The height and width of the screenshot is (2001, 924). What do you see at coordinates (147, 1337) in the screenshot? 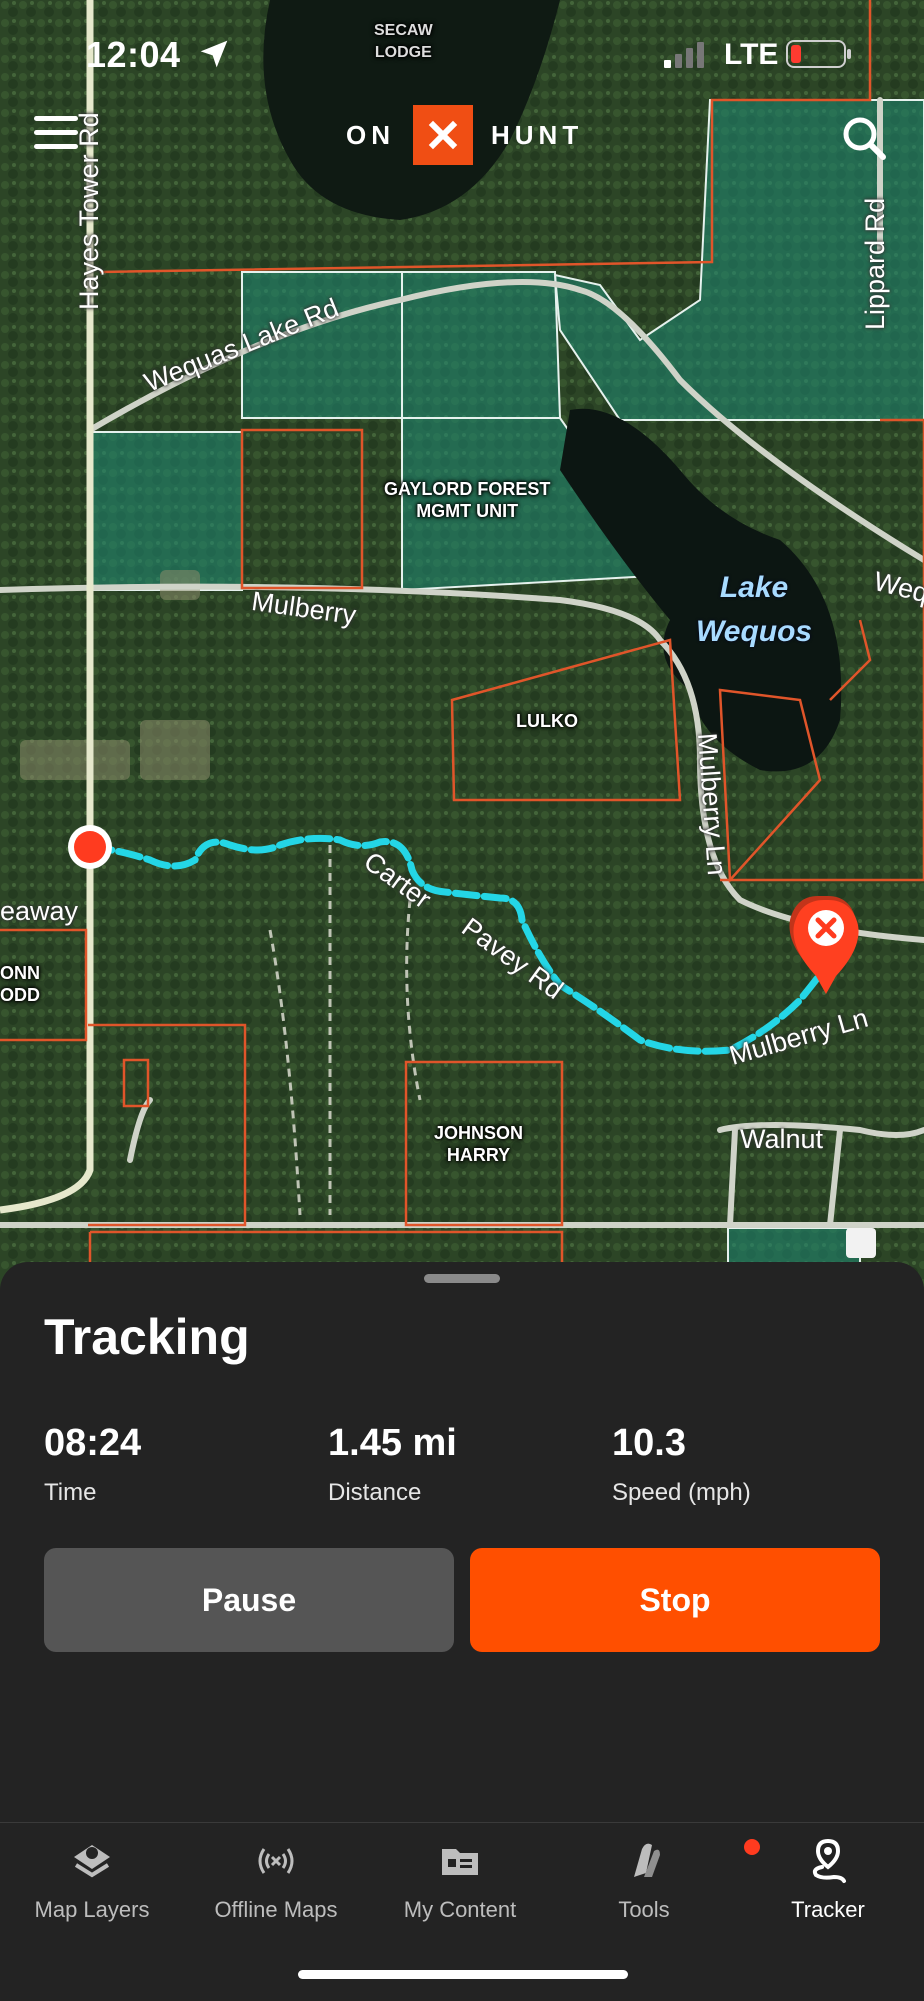
I see `tracking-title: Tracking` at bounding box center [147, 1337].